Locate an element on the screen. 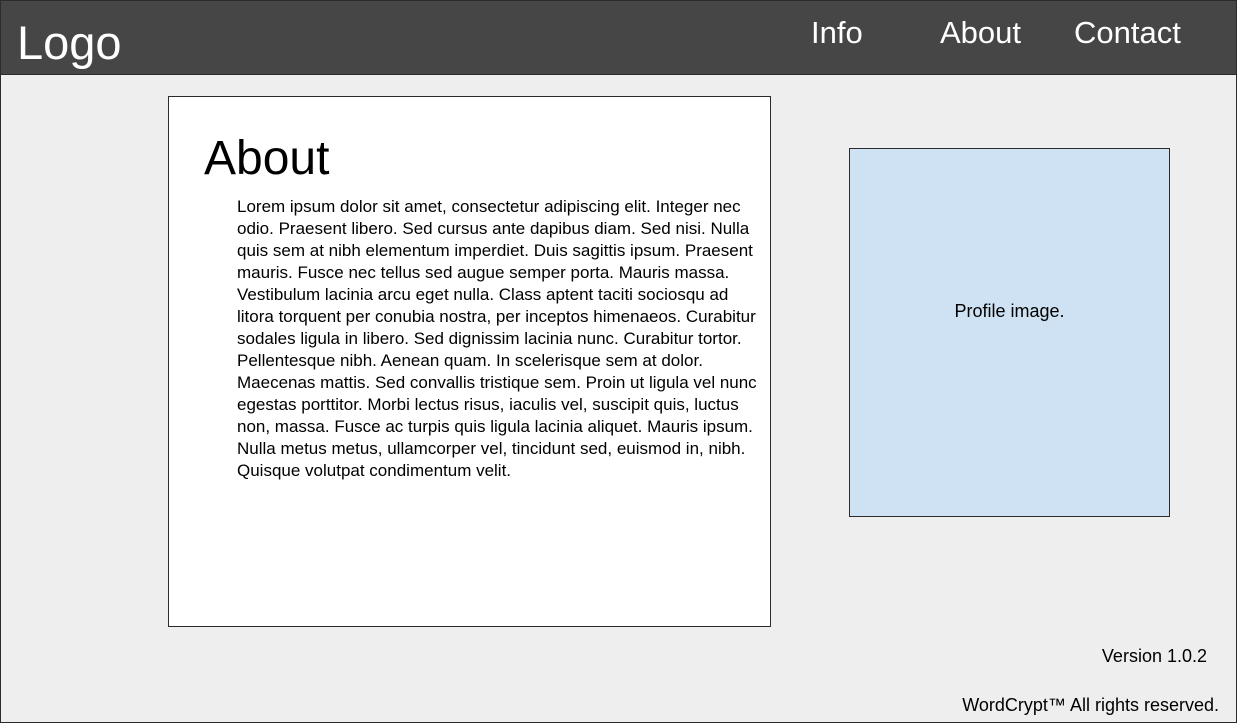 Image resolution: width=1237 pixels, height=723 pixels. about-title: About is located at coordinates (267, 158).